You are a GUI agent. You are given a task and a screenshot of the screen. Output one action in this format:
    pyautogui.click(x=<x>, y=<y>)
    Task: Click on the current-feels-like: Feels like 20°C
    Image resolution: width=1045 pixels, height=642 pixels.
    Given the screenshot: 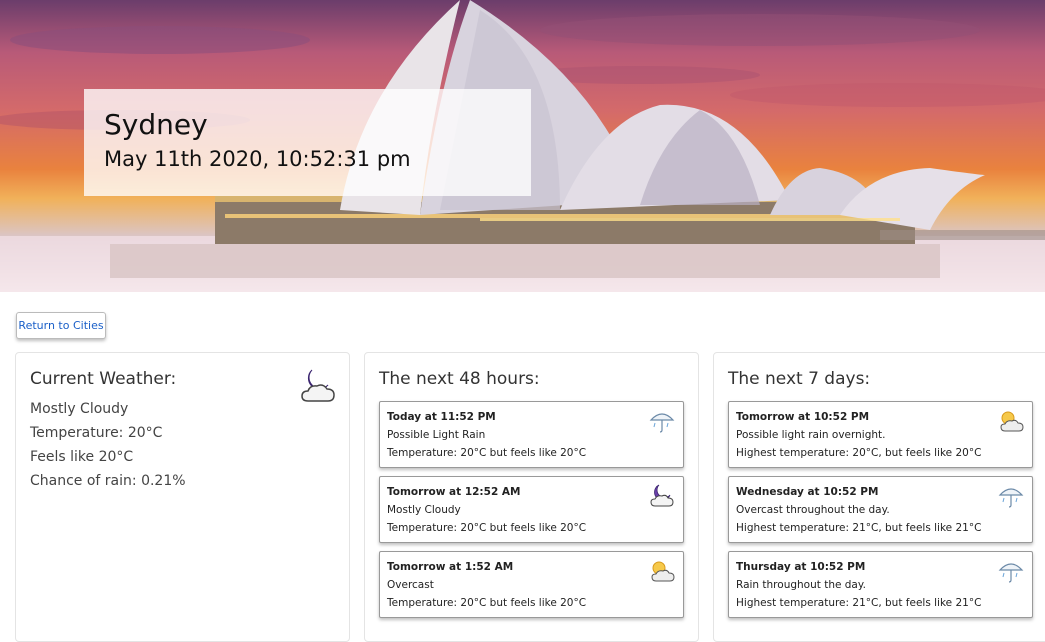 What is the action you would take?
    pyautogui.click(x=82, y=457)
    